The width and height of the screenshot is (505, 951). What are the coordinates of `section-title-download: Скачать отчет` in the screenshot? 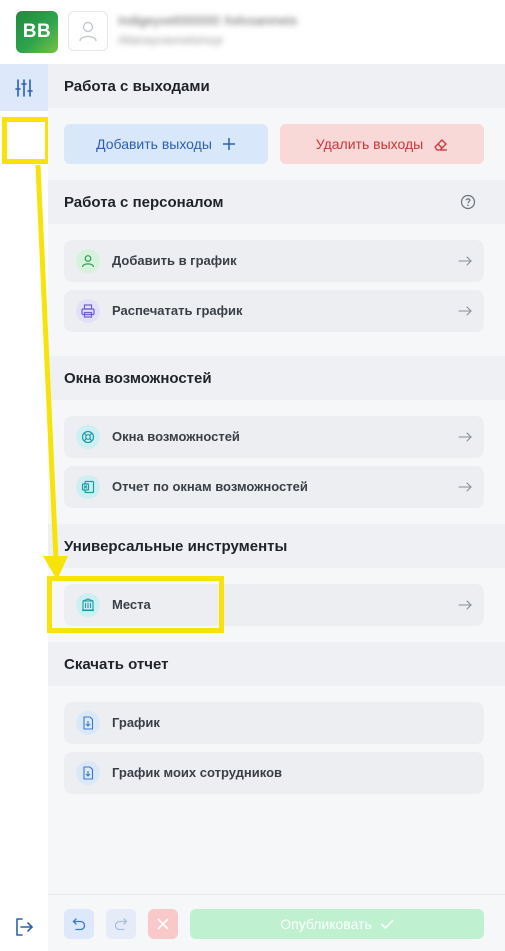 It's located at (116, 664).